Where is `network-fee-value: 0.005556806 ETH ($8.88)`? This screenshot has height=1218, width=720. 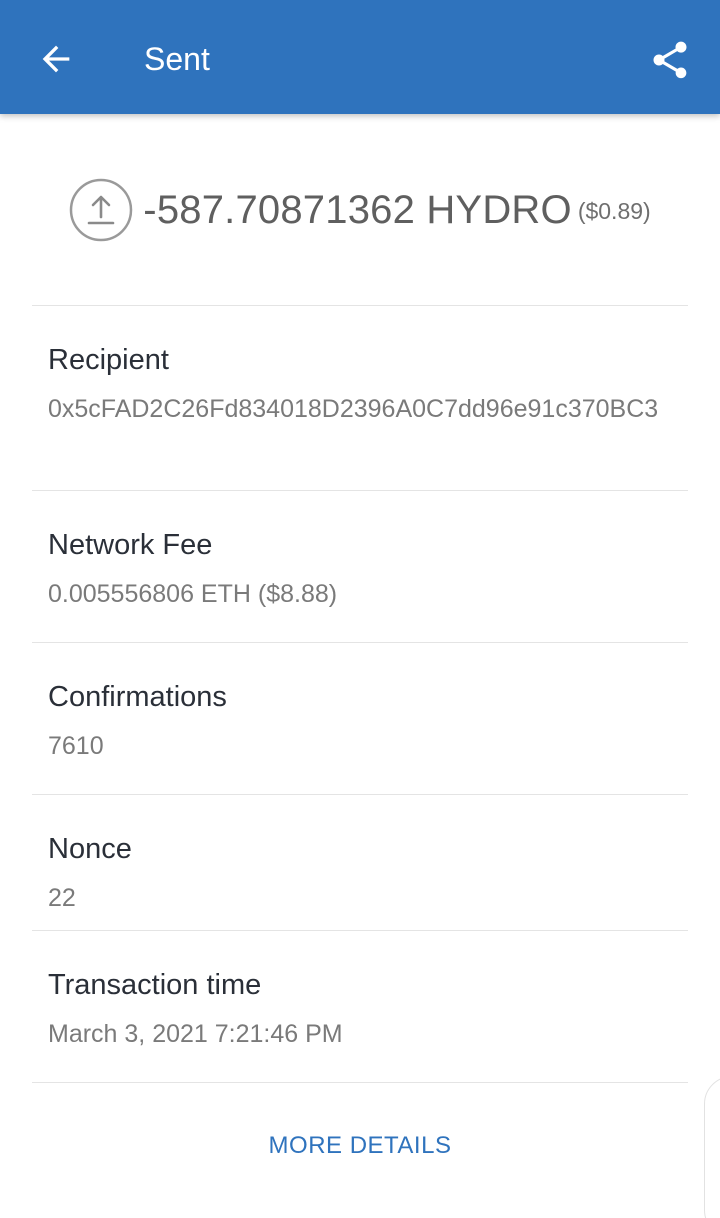
network-fee-value: 0.005556806 ETH ($8.88) is located at coordinates (193, 594).